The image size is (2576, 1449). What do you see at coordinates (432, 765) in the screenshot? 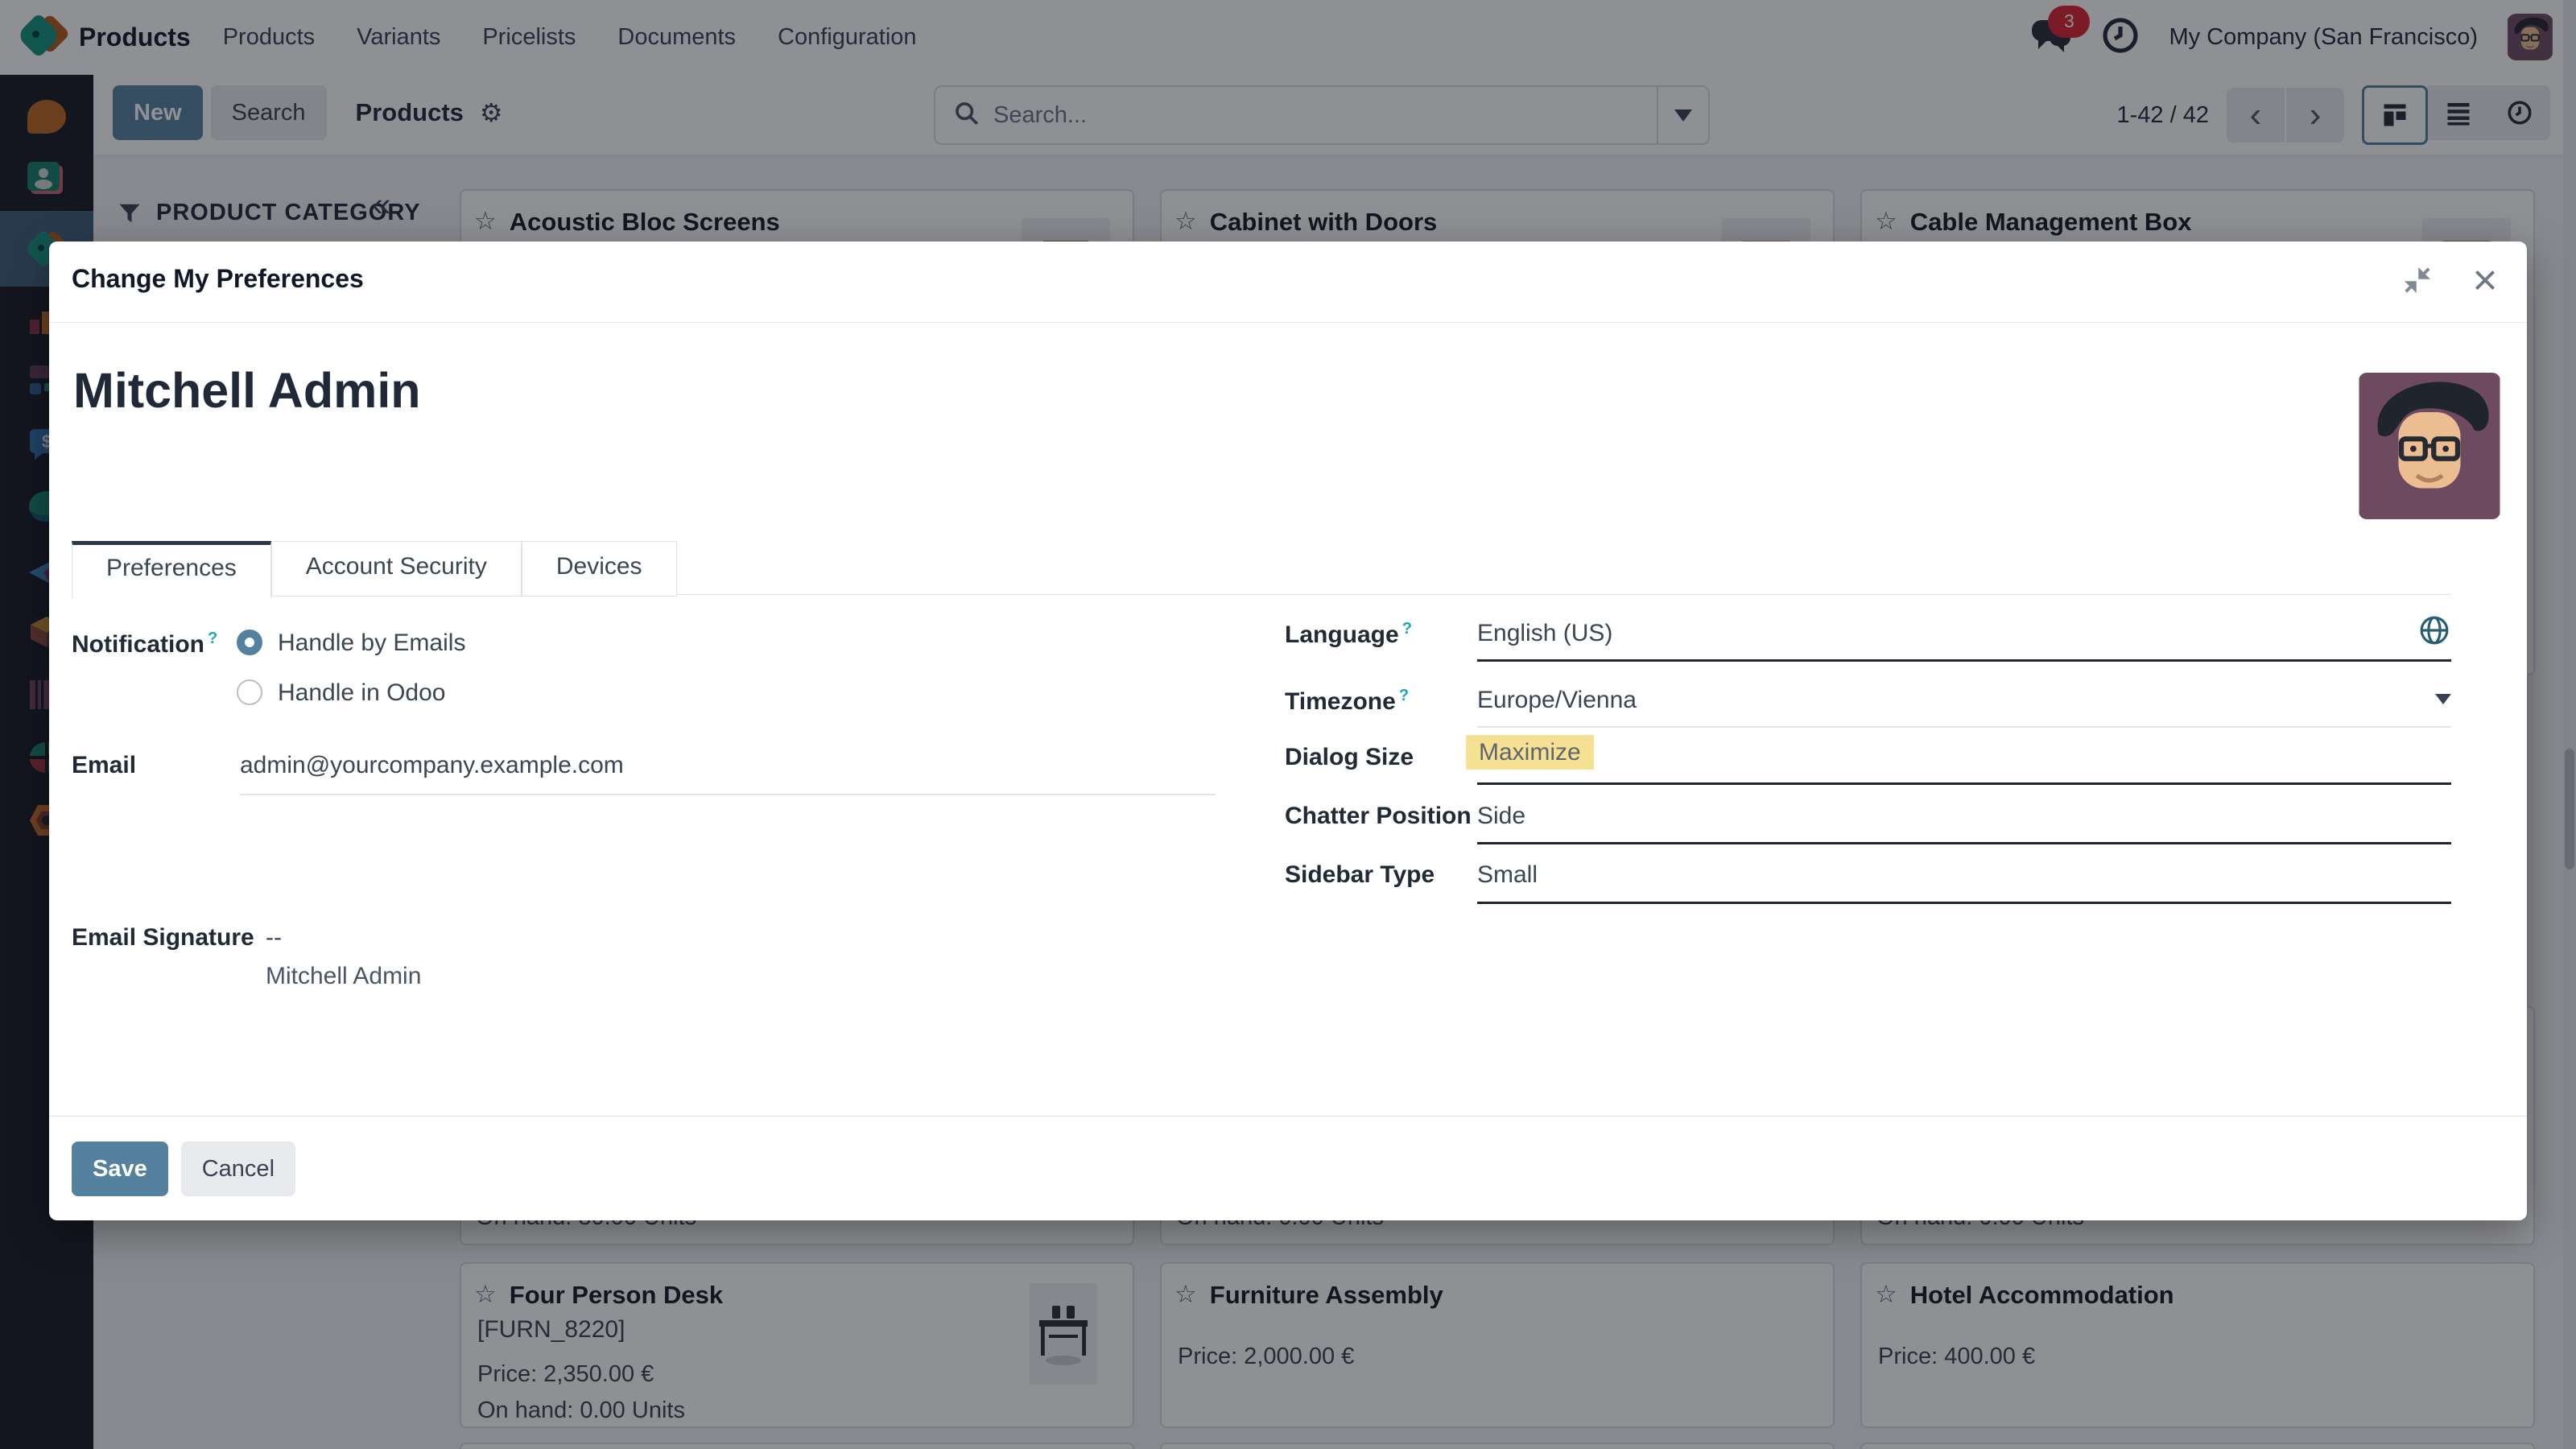
I see `email-field: admin@yourcompany.example.com` at bounding box center [432, 765].